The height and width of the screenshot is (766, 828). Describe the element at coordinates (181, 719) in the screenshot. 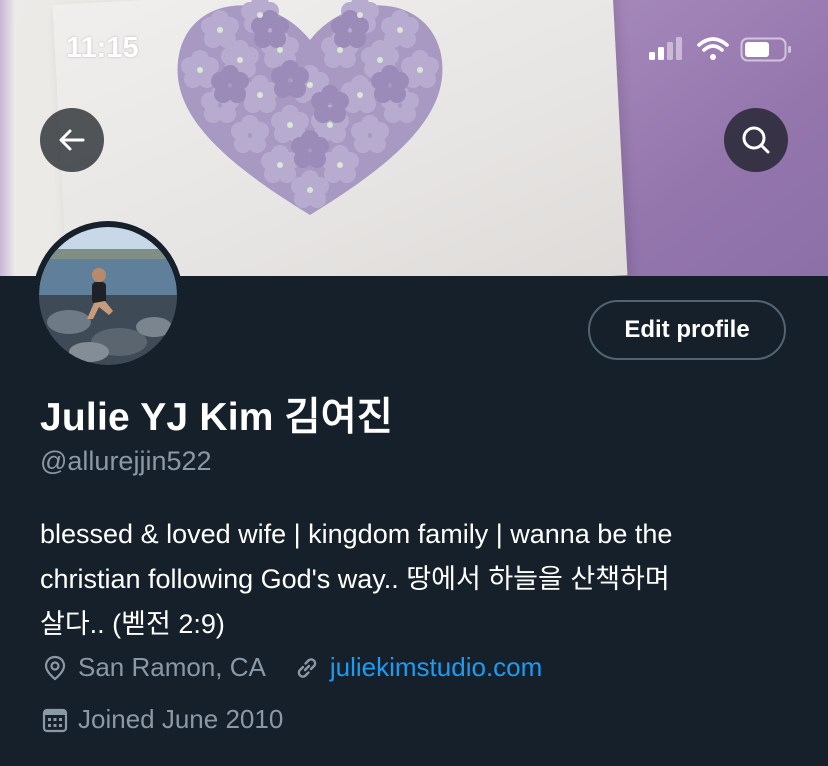

I see `profile-joined-date: Joined June 2010` at that location.